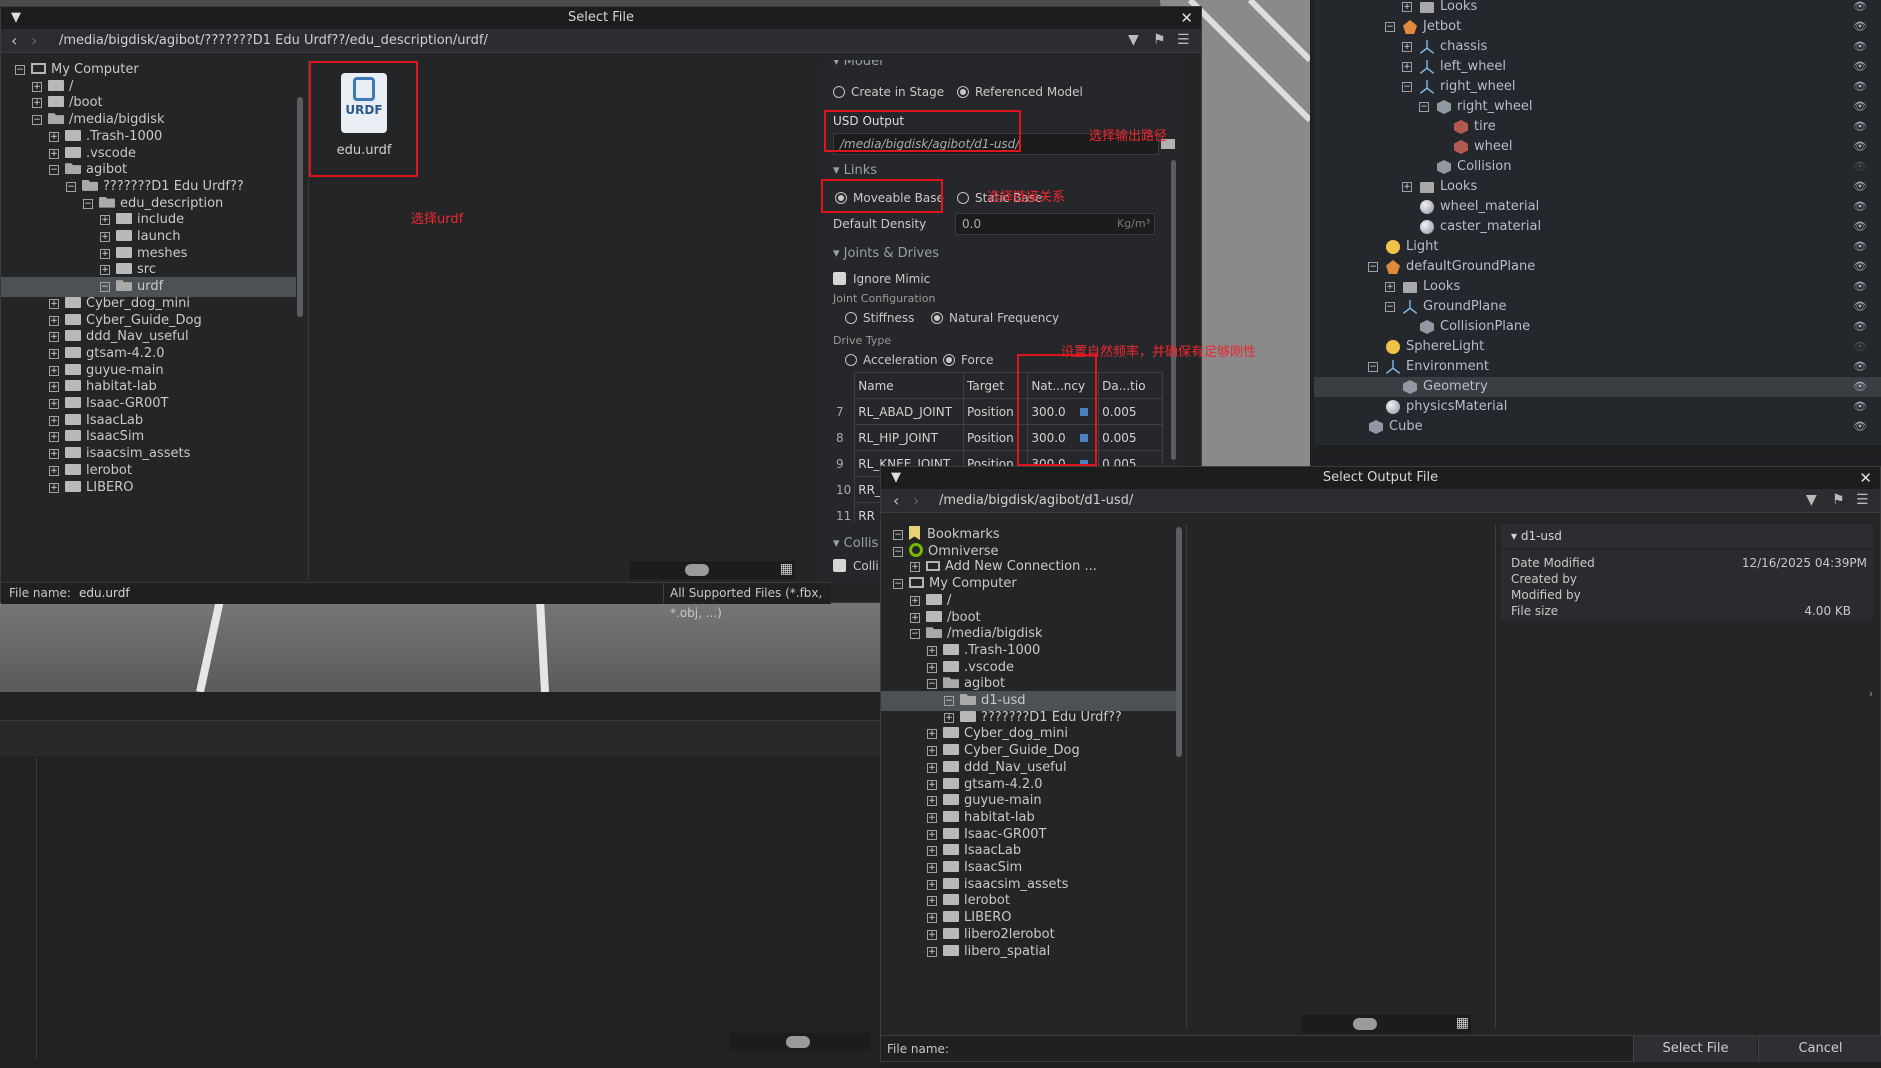 The width and height of the screenshot is (1881, 1068). What do you see at coordinates (1386, 1024) in the screenshot?
I see `output-grid-scrollbar: ▦` at bounding box center [1386, 1024].